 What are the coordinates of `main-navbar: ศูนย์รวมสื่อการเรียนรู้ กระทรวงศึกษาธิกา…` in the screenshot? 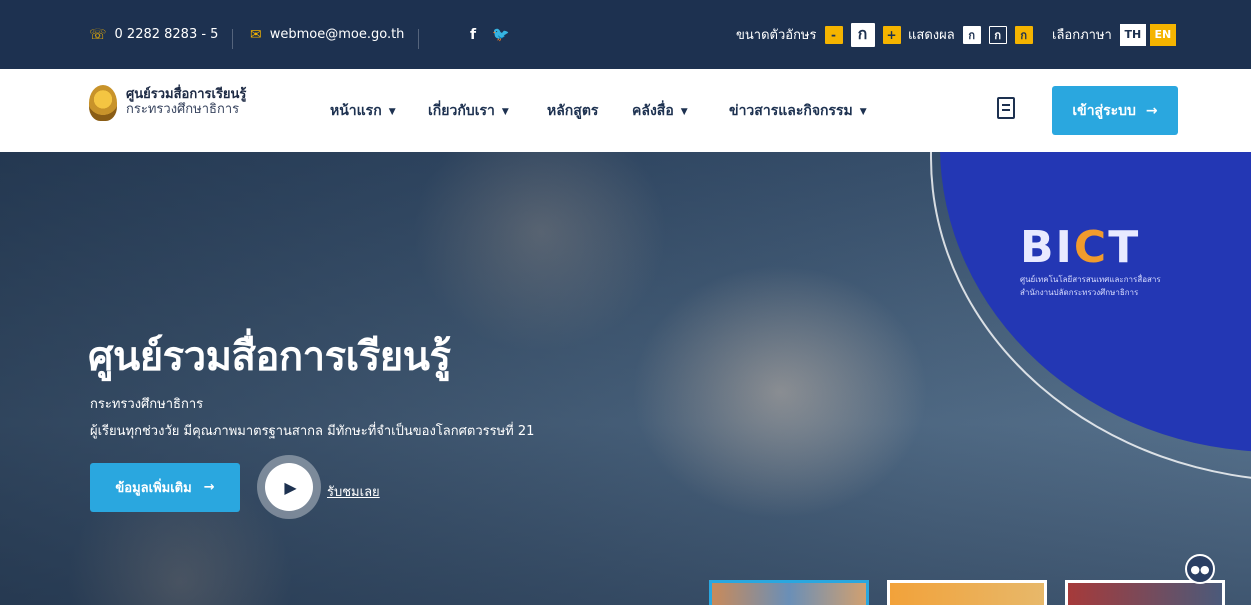 It's located at (625, 110).